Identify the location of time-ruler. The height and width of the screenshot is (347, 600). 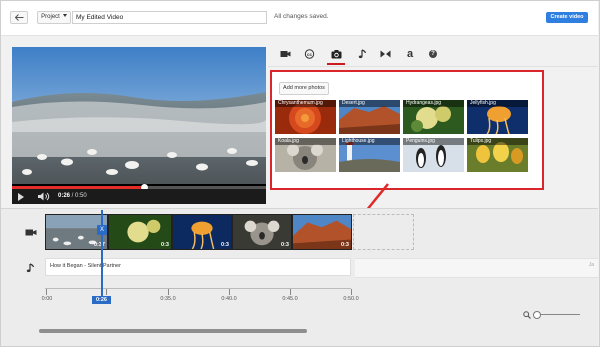
(198, 288).